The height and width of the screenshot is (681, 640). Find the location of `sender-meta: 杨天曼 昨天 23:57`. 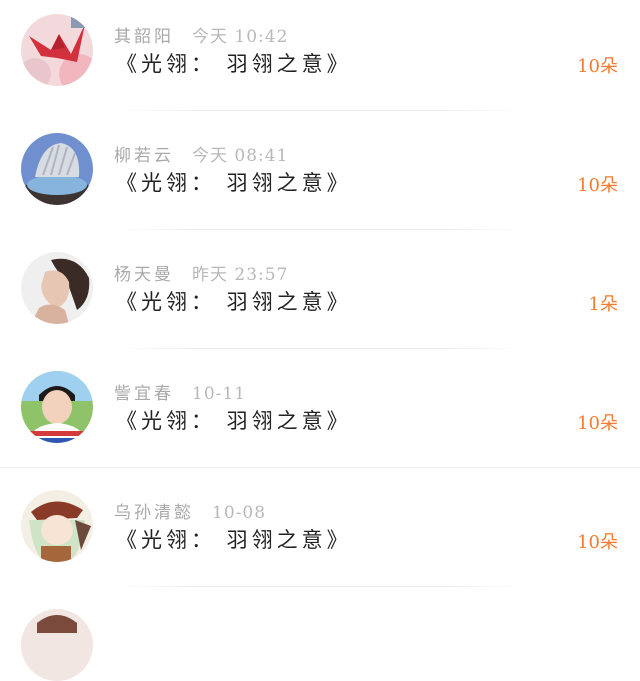

sender-meta: 杨天曼 昨天 23:57 is located at coordinates (201, 272).